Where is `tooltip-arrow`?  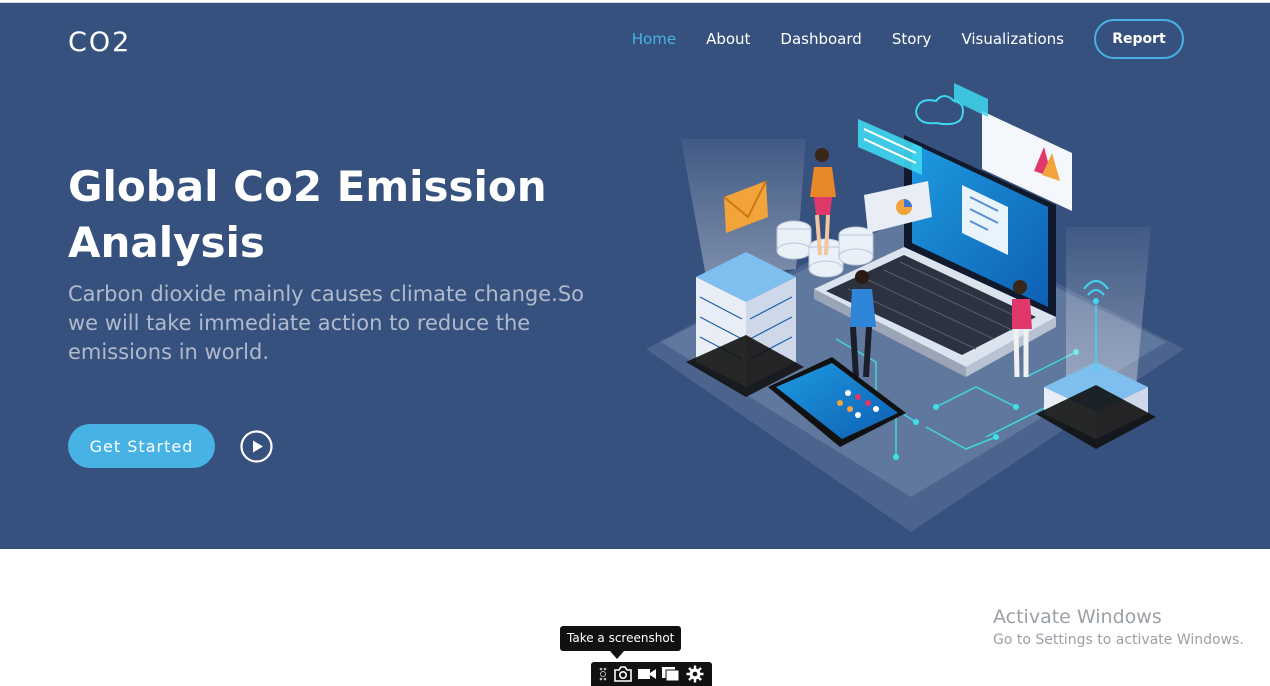 tooltip-arrow is located at coordinates (617, 655).